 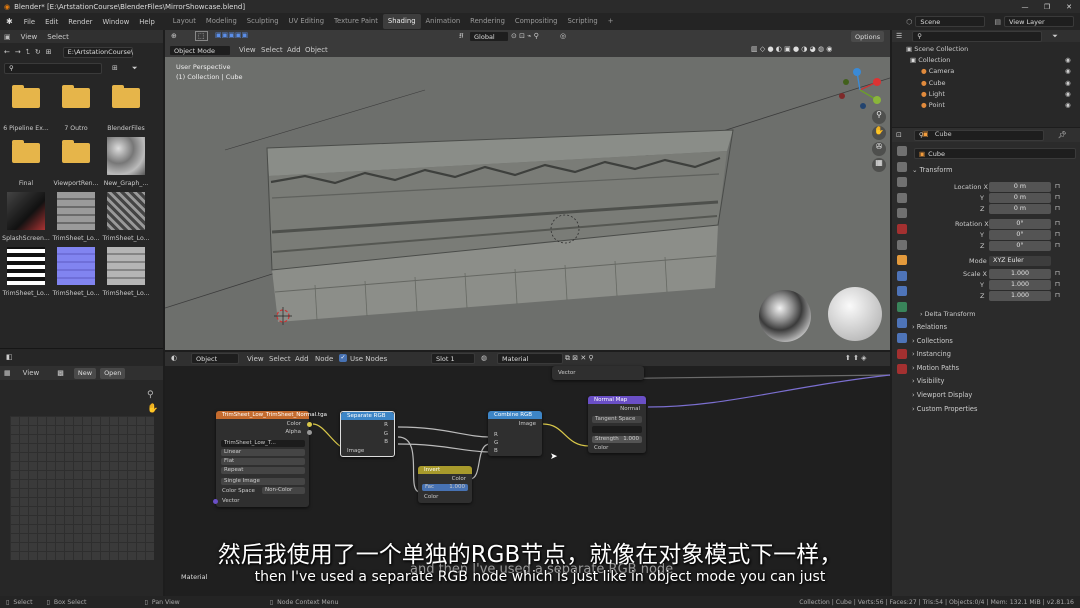 What do you see at coordinates (902, 244) in the screenshot?
I see `properties-tab-collection-icon` at bounding box center [902, 244].